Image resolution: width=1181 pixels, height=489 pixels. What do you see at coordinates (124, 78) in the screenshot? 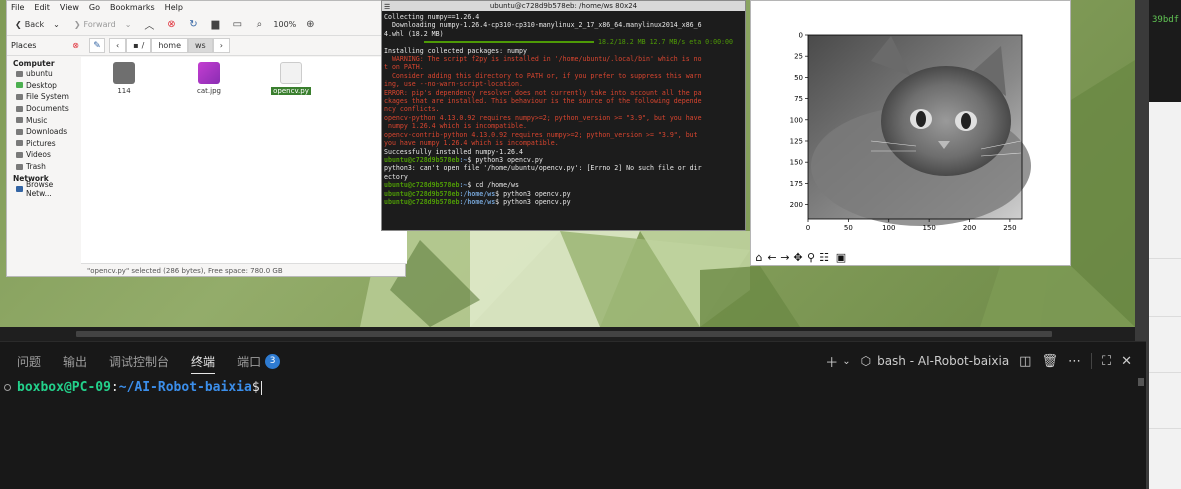
I see `file-item: 114` at bounding box center [124, 78].